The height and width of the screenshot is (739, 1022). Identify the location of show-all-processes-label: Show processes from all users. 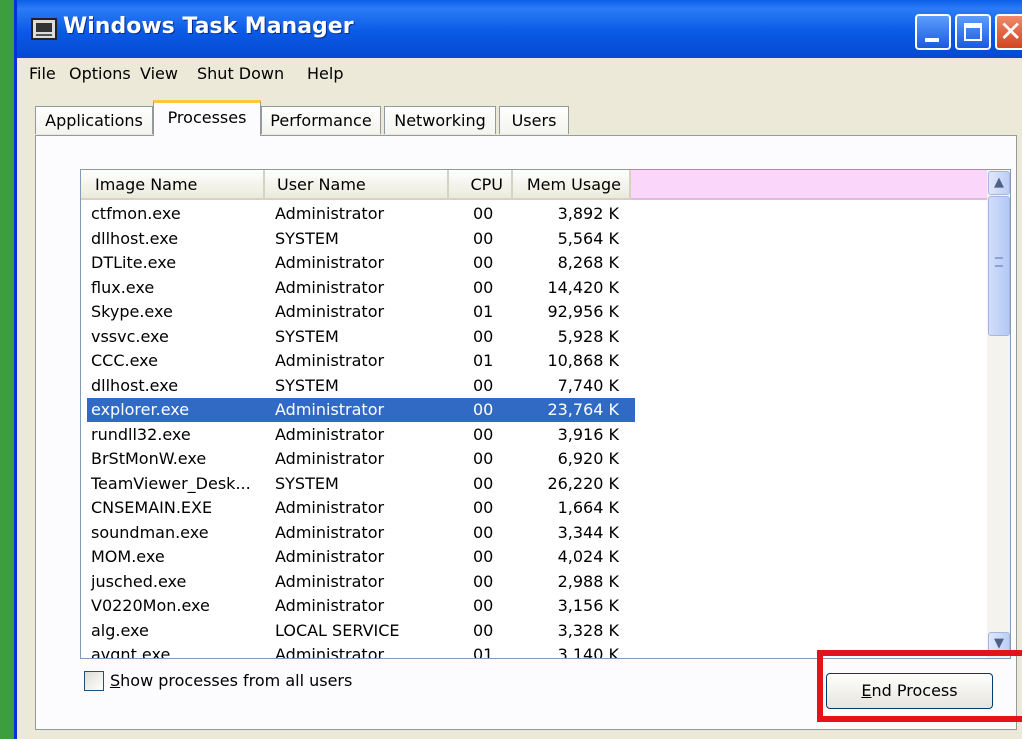
(231, 680).